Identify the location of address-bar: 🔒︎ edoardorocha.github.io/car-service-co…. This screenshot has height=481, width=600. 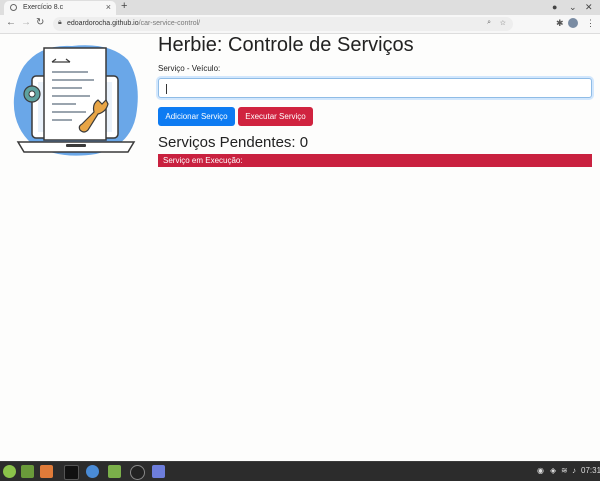
(283, 24).